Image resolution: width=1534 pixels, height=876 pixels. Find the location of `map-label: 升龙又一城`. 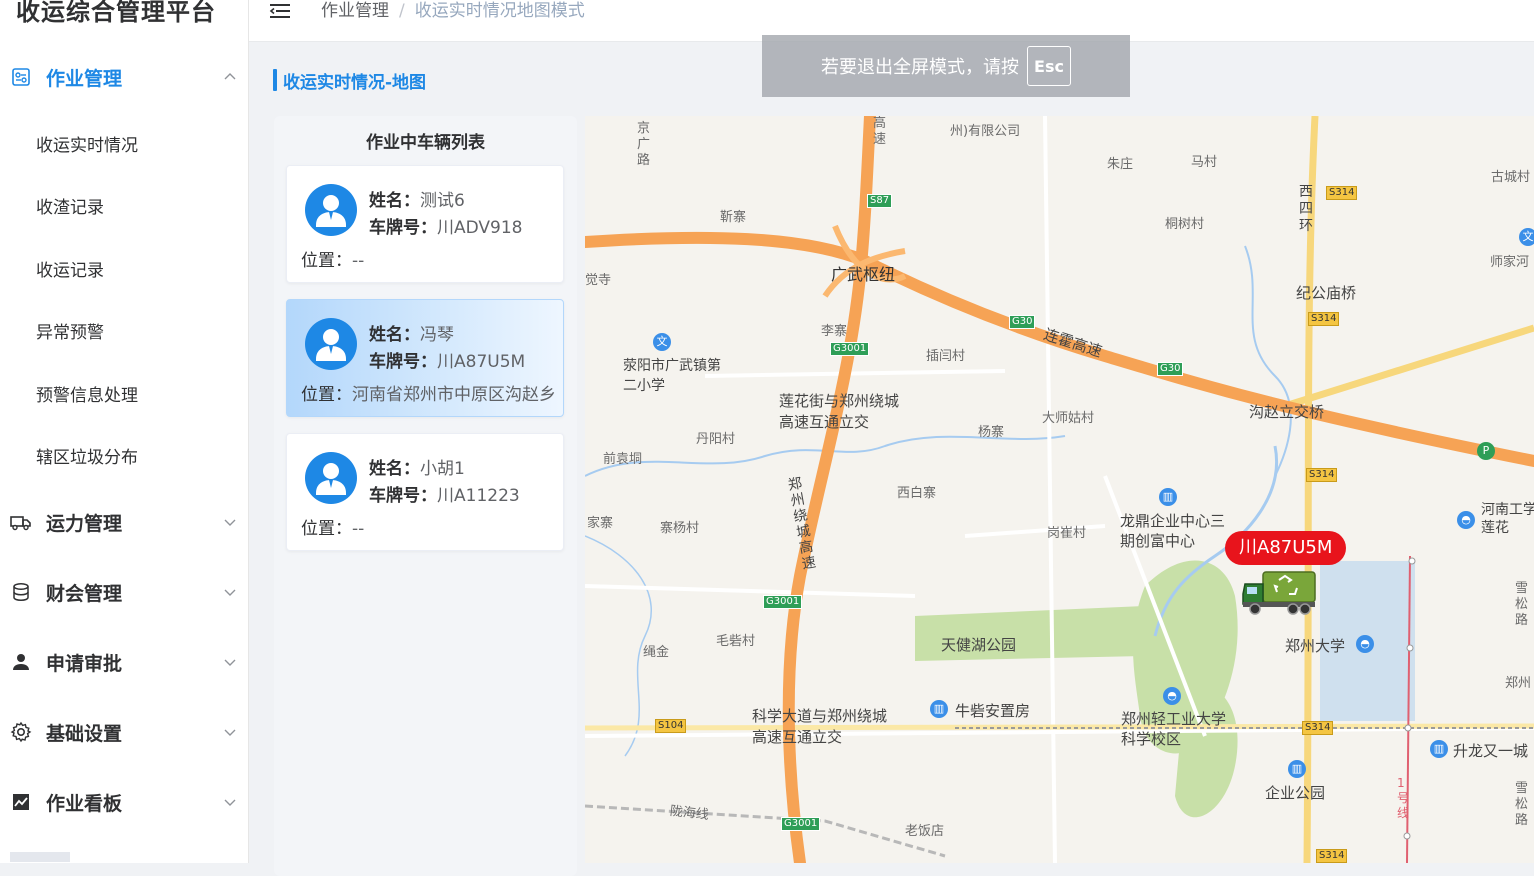

map-label: 升龙又一城 is located at coordinates (1491, 751).